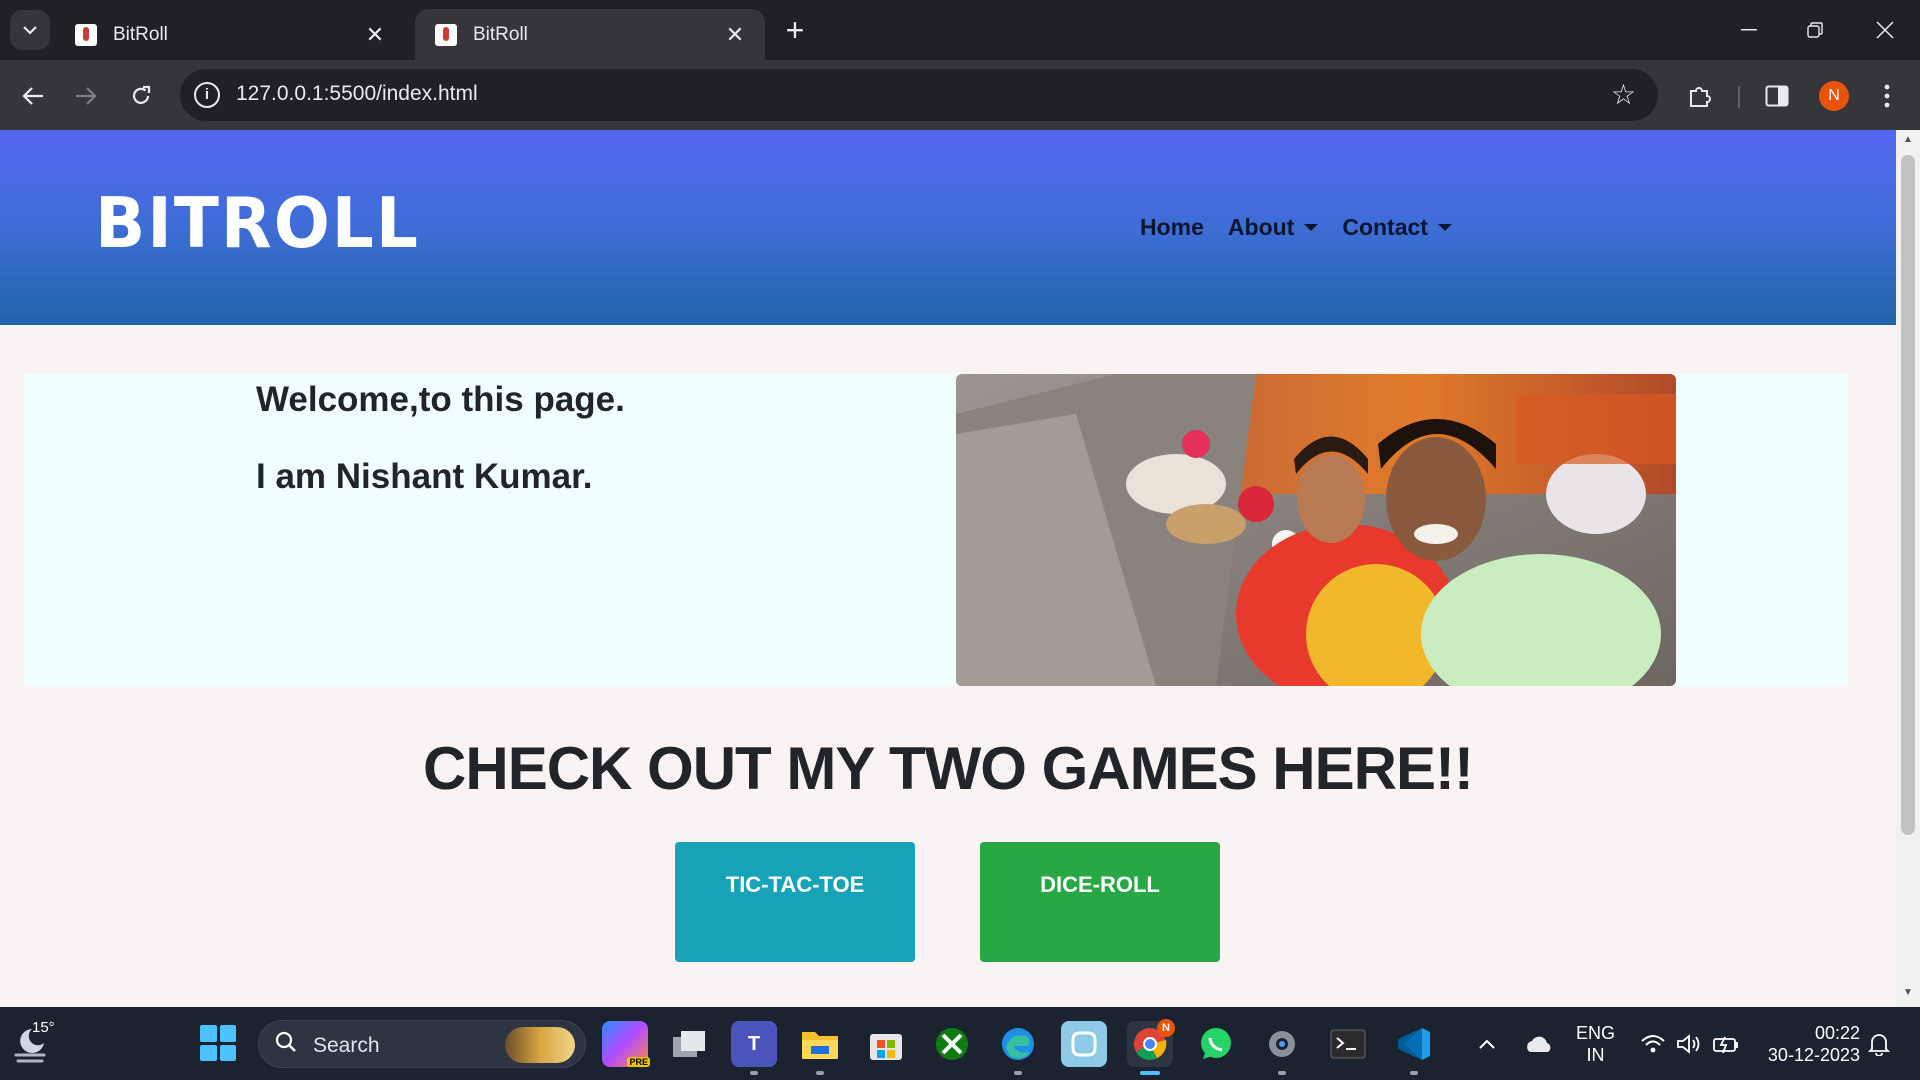 Image resolution: width=1920 pixels, height=1080 pixels. Describe the element at coordinates (638, 1062) in the screenshot. I see `preview-badge: PRE` at that location.